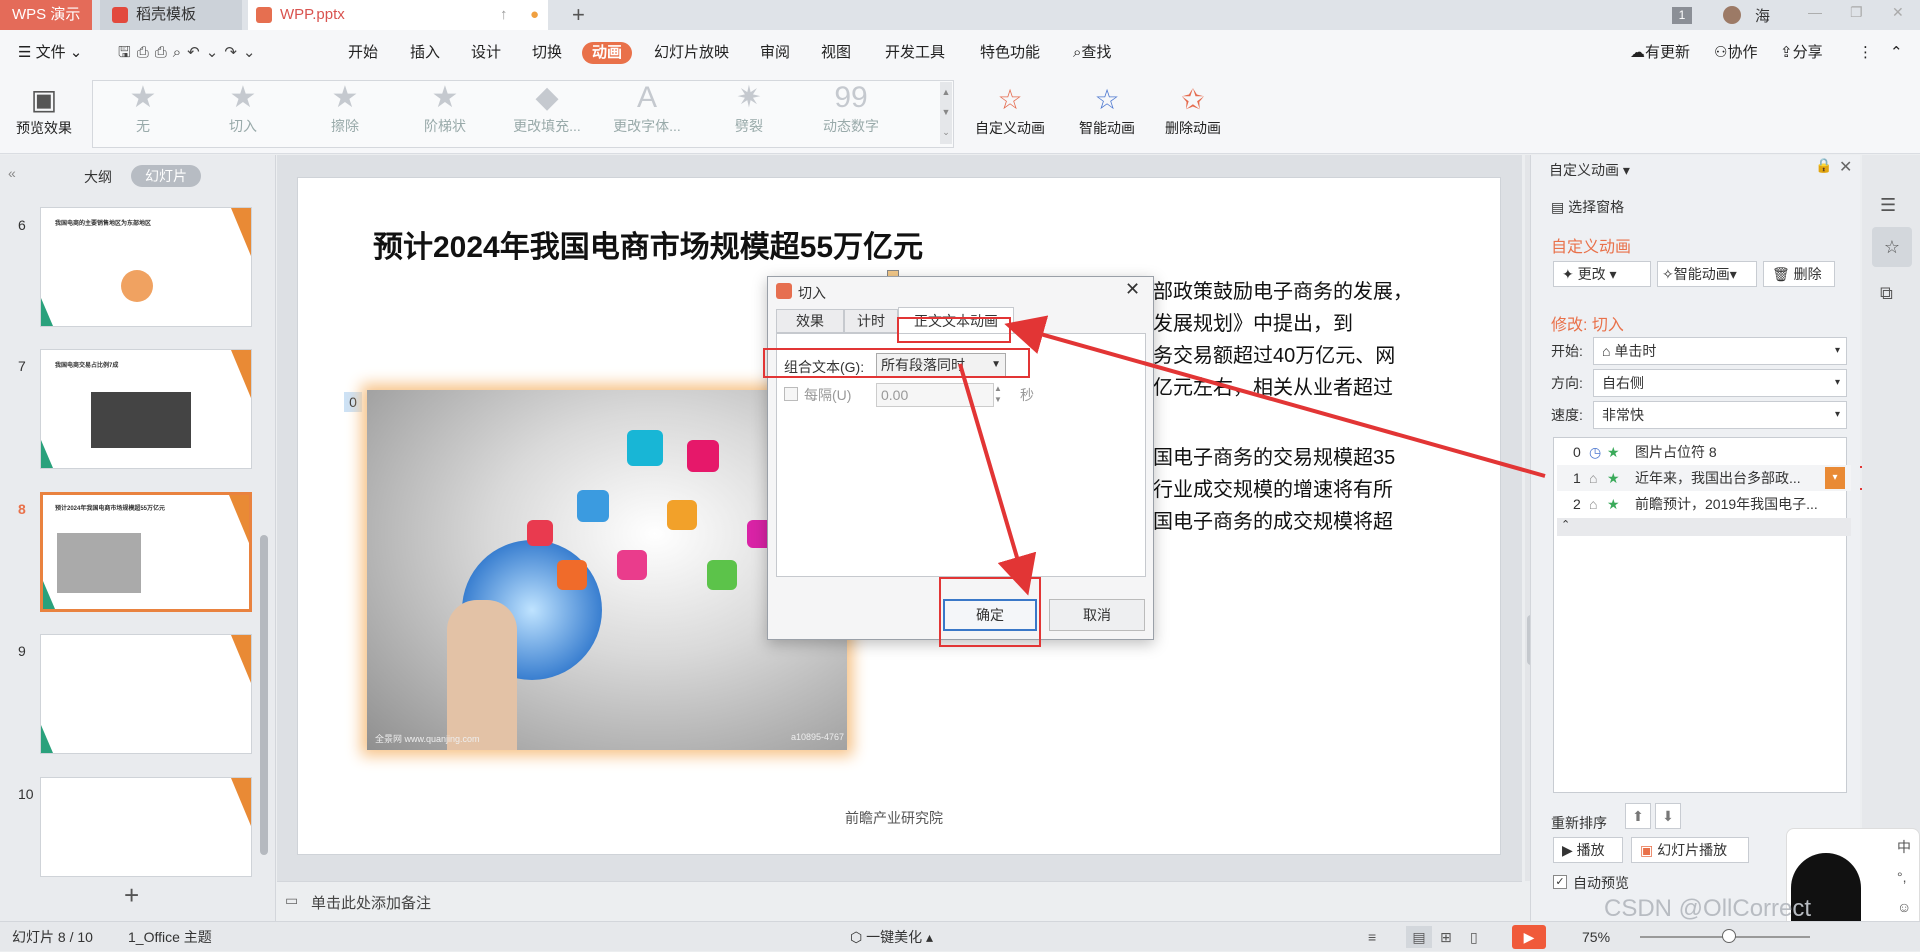 The image size is (1920, 952). What do you see at coordinates (143, 108) in the screenshot?
I see `effect-none: ★ 无` at bounding box center [143, 108].